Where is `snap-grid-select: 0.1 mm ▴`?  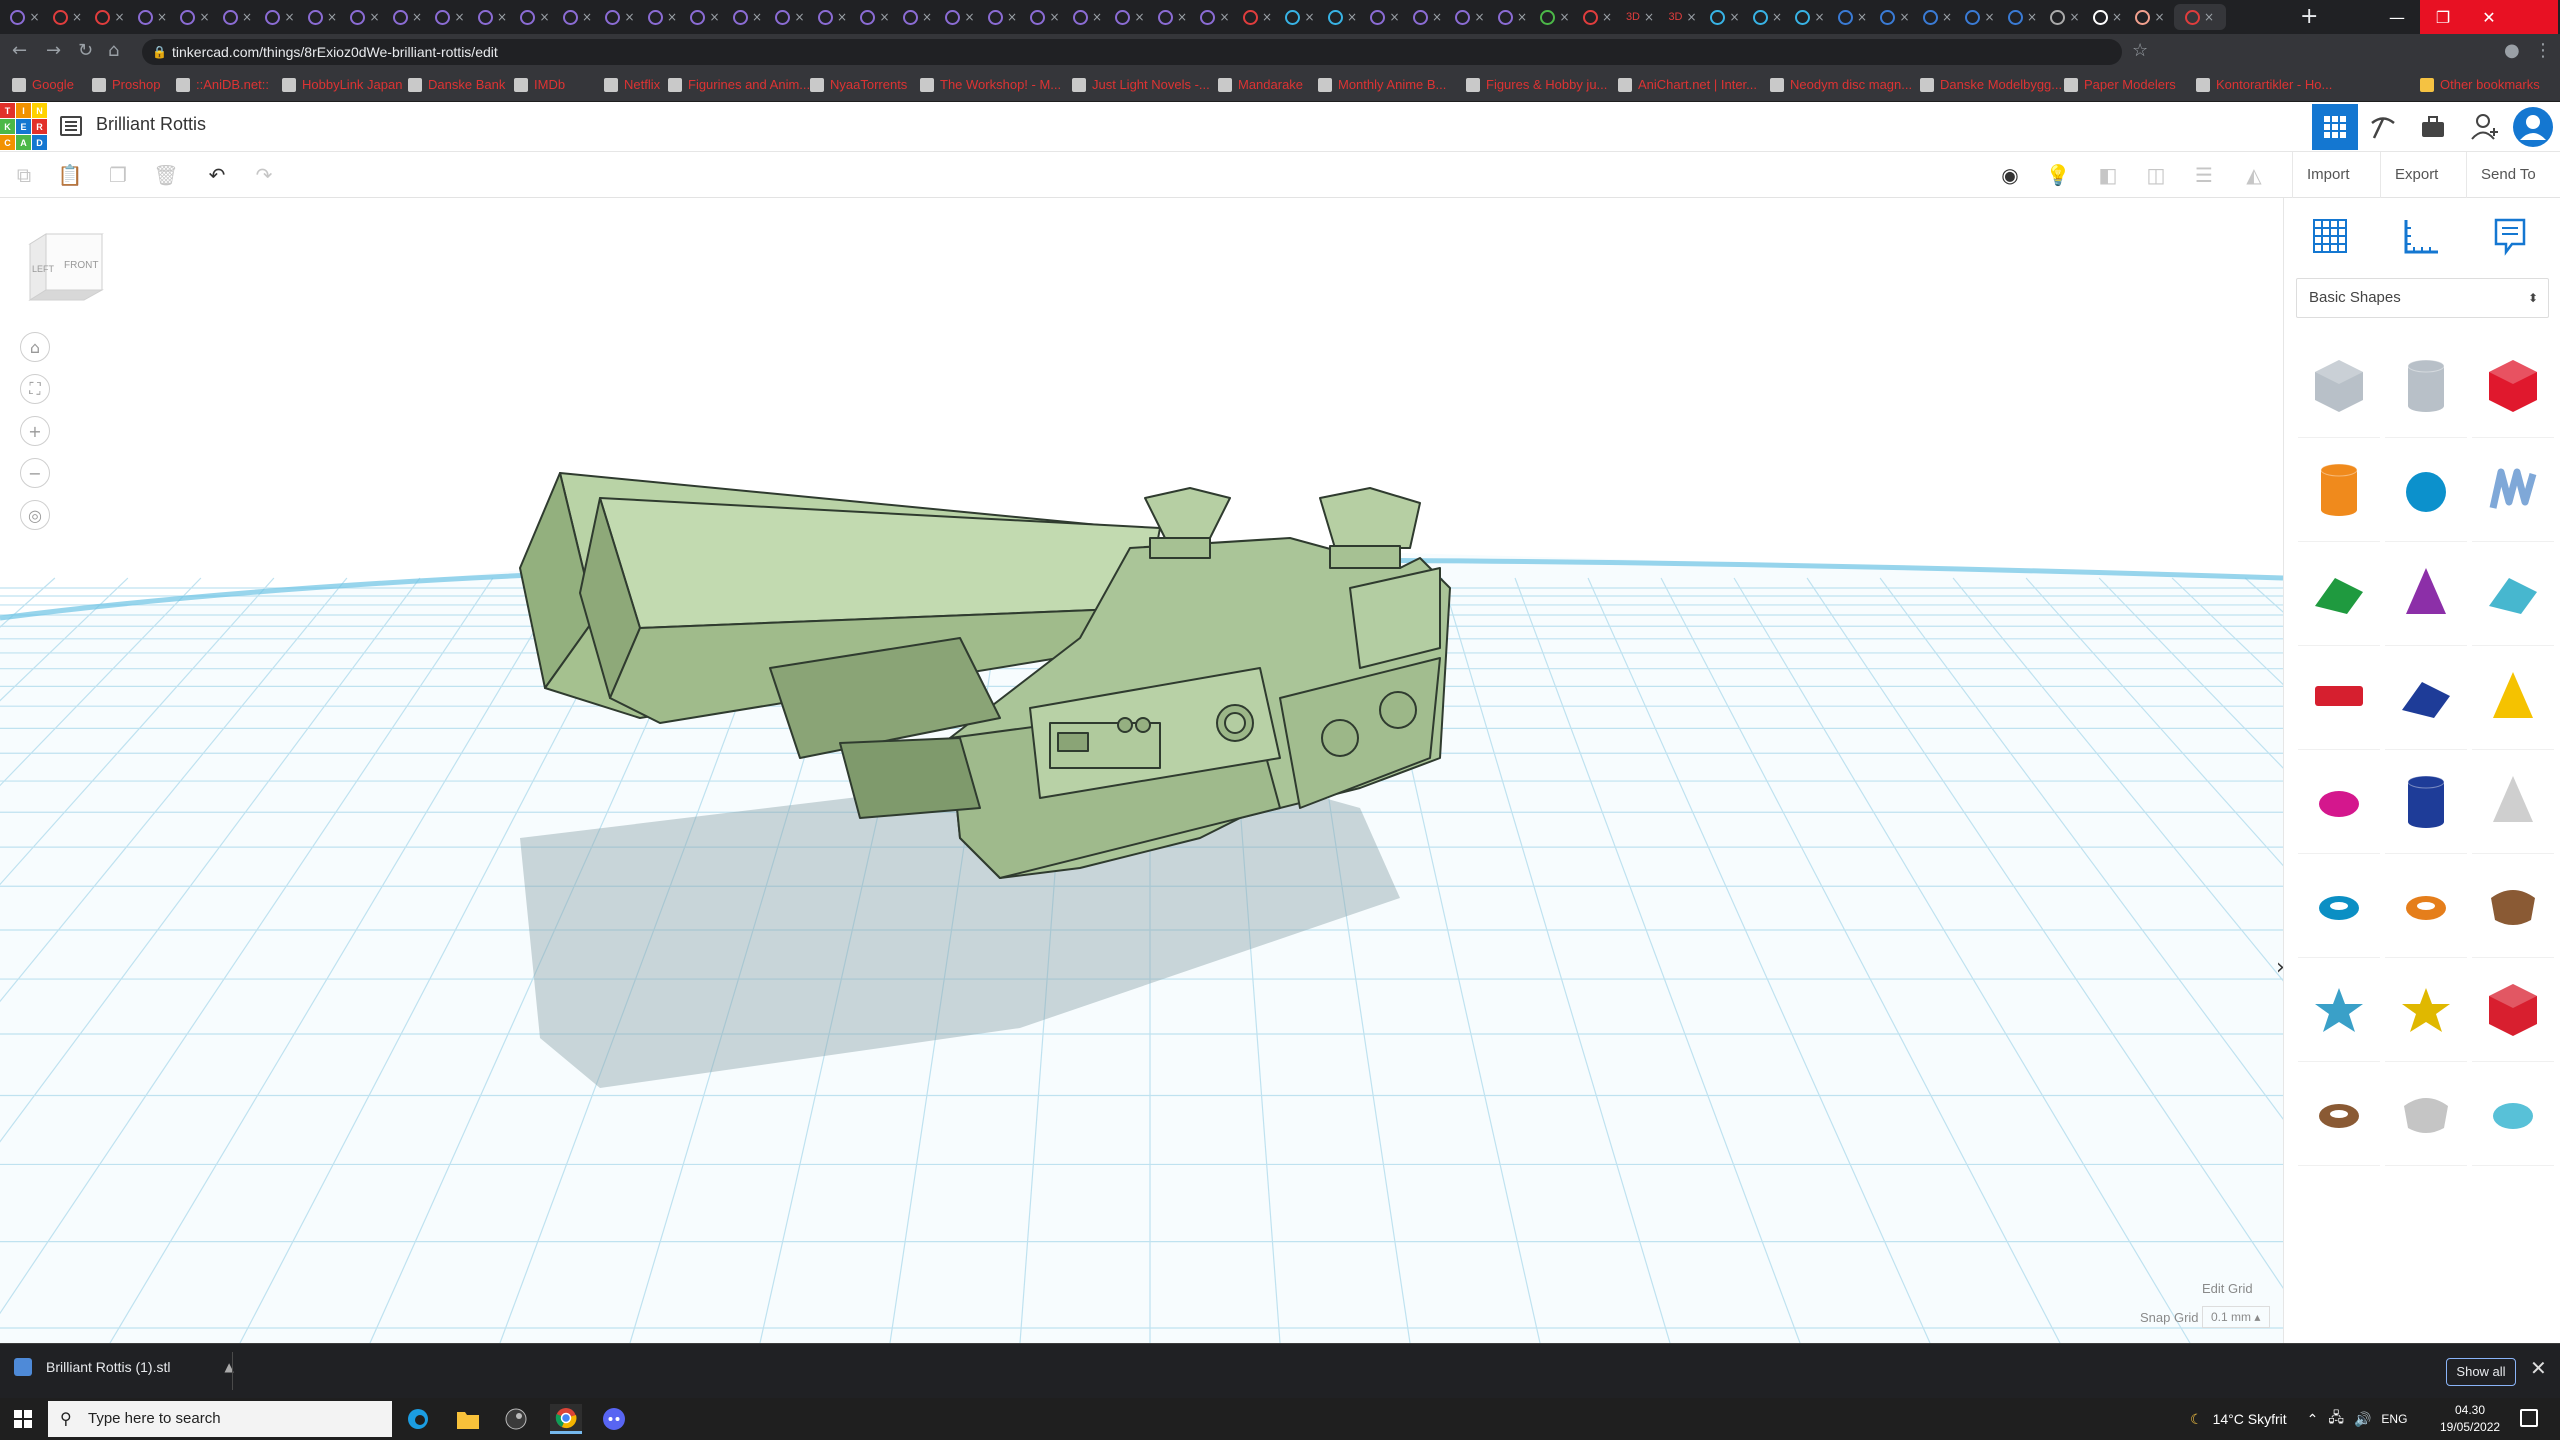 snap-grid-select: 0.1 mm ▴ is located at coordinates (2236, 1317).